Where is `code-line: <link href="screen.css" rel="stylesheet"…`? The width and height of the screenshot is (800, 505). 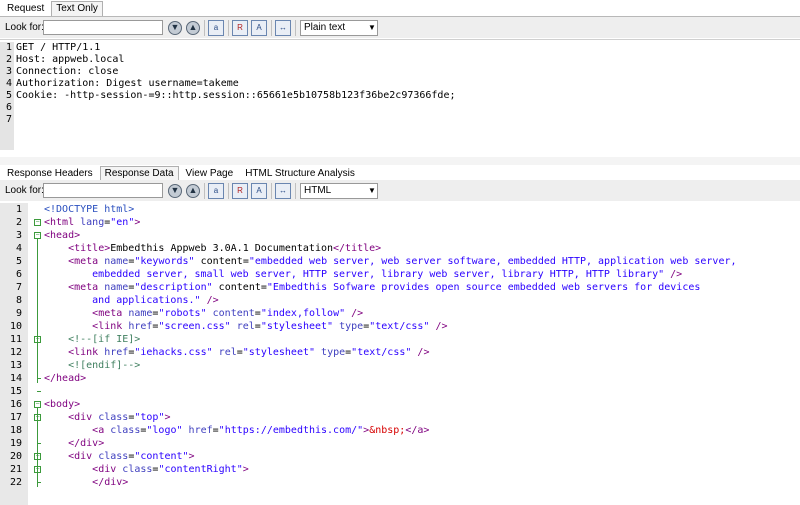
code-line: <link href="screen.css" rel="stylesheet"… is located at coordinates (270, 326).